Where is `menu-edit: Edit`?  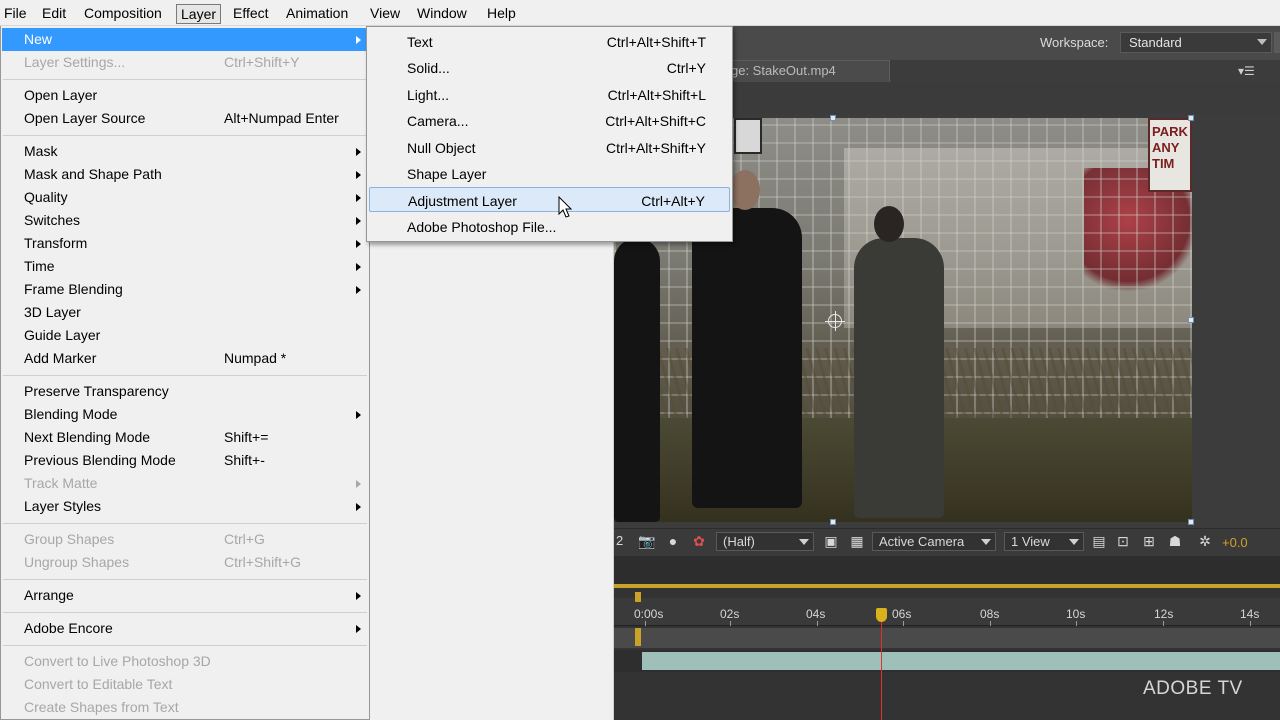
menu-edit: Edit is located at coordinates (54, 14).